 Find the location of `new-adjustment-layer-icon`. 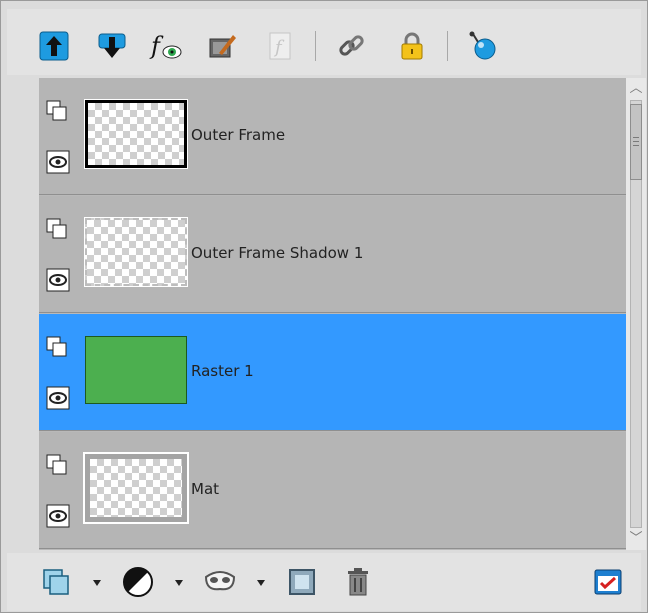

new-adjustment-layer-icon is located at coordinates (138, 582).